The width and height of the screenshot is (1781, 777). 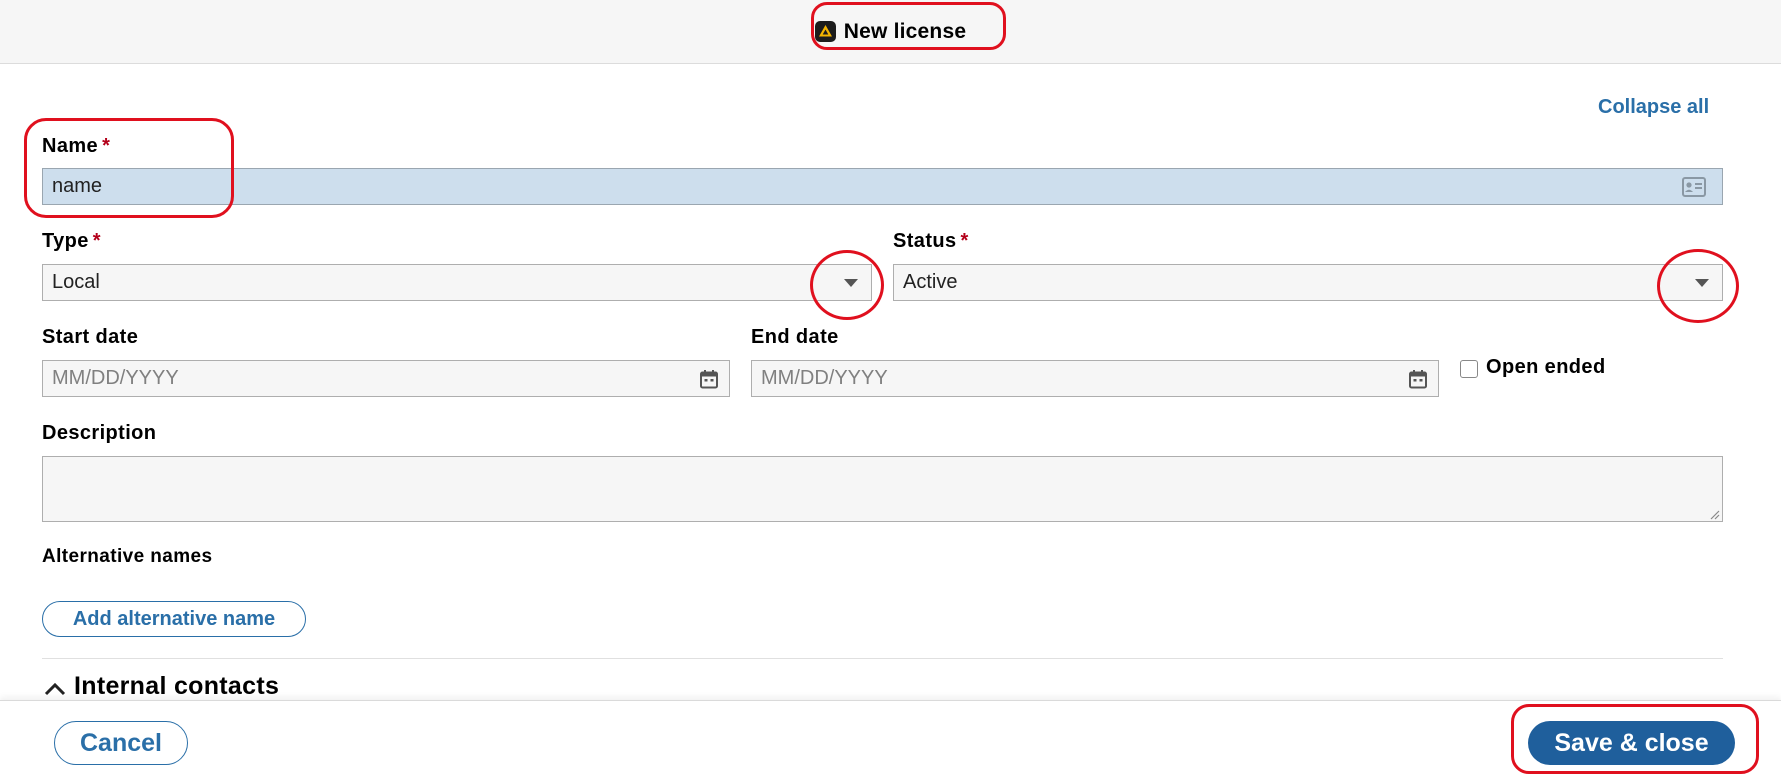 What do you see at coordinates (882, 186) in the screenshot?
I see `name-input: name` at bounding box center [882, 186].